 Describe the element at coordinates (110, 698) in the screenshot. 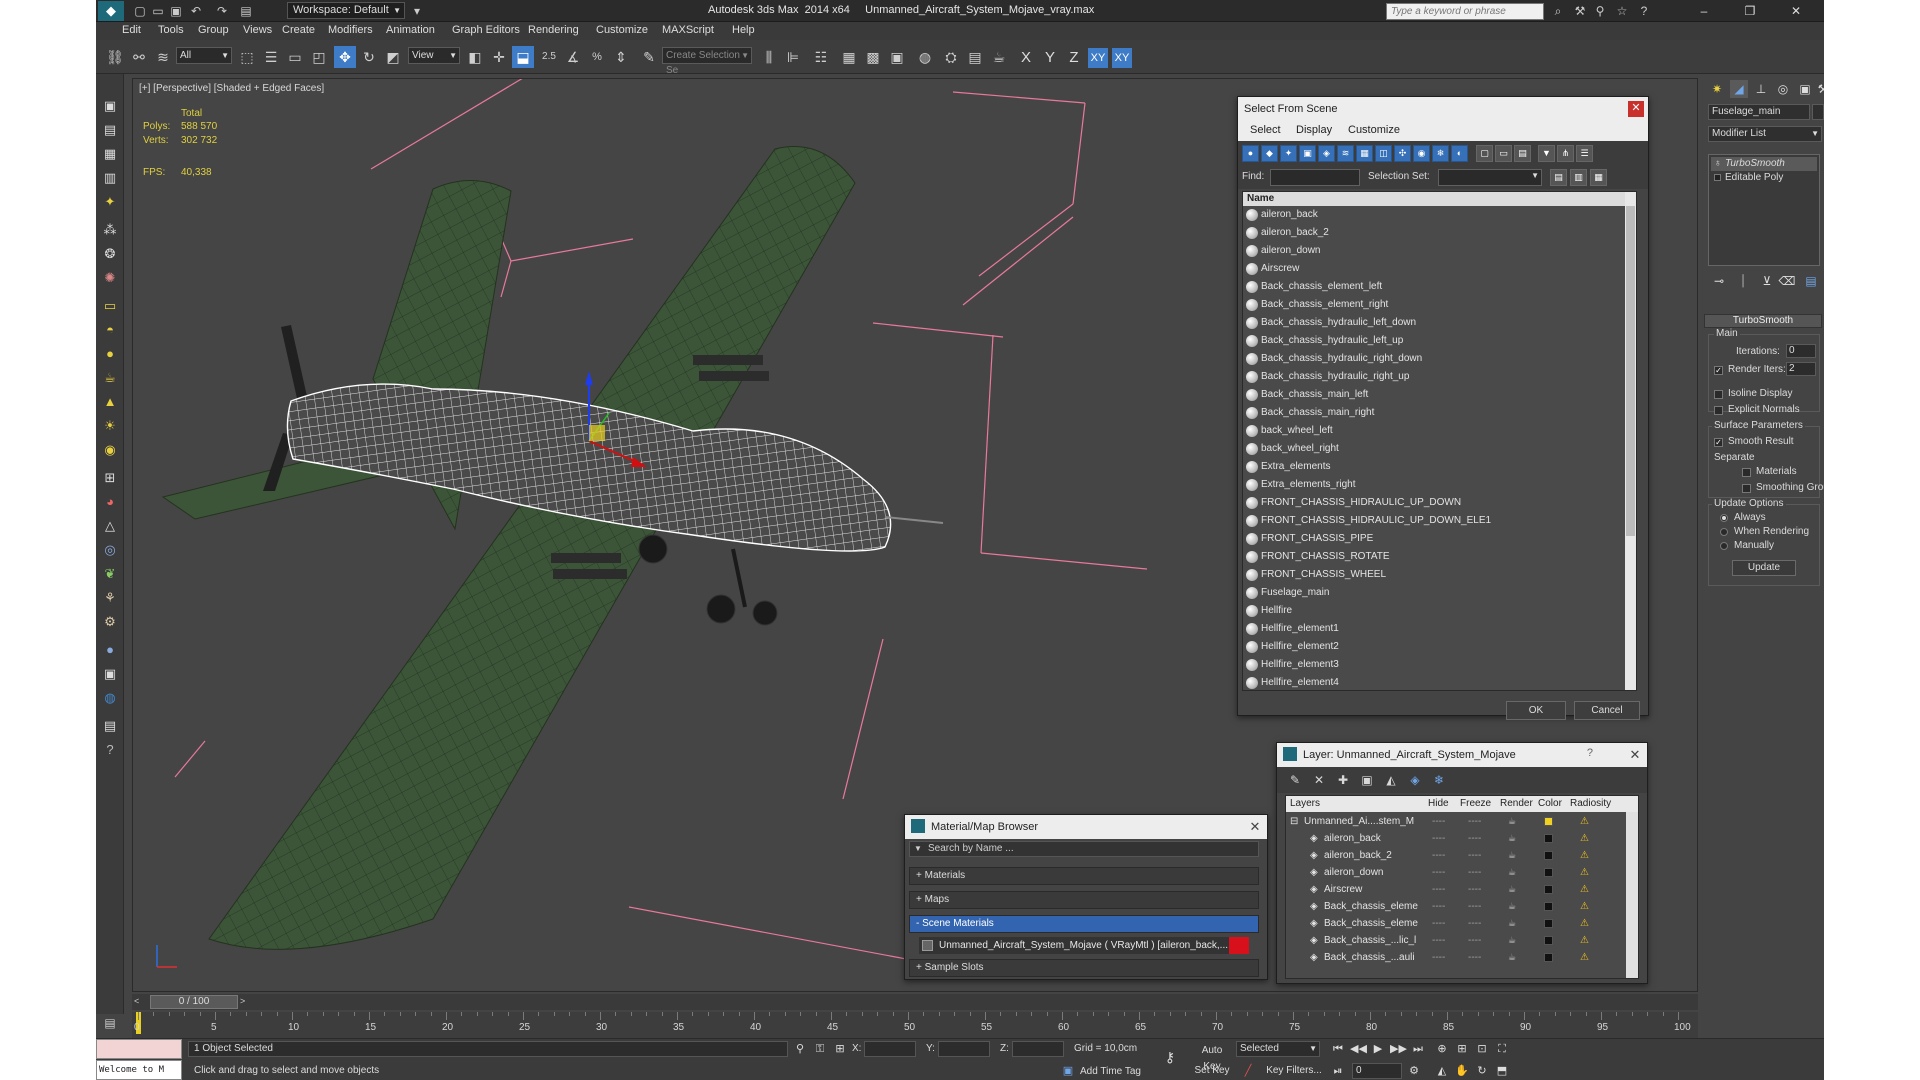

I see `render-globe-icon: ◍` at that location.